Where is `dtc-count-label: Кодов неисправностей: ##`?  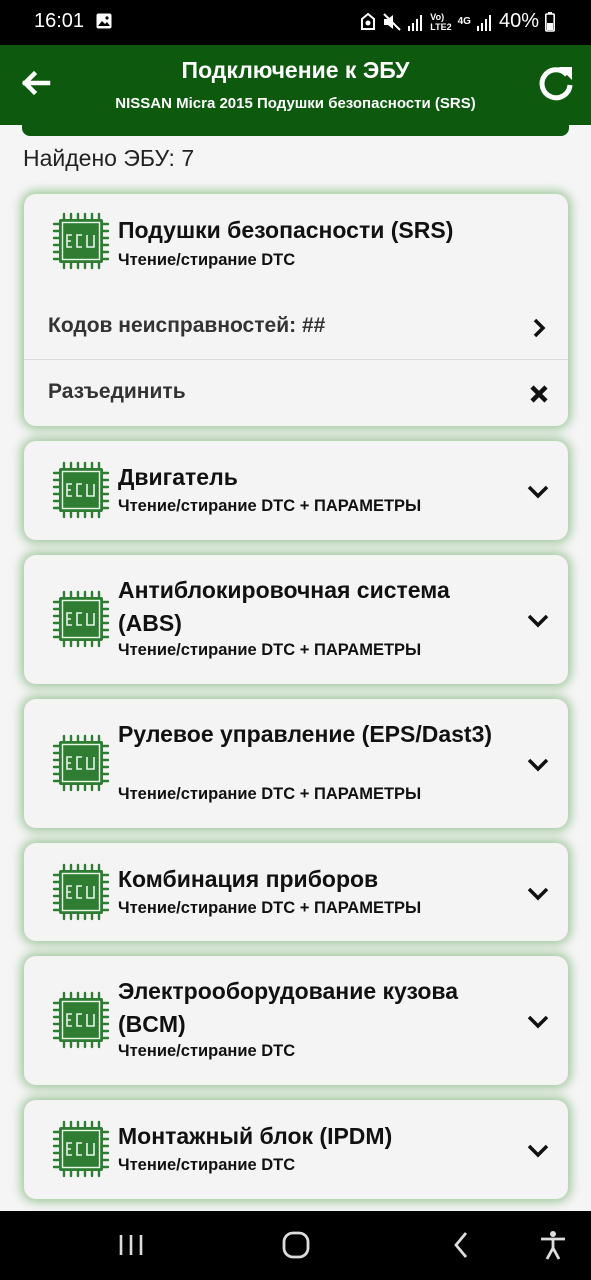
dtc-count-label: Кодов неисправностей: ## is located at coordinates (187, 325).